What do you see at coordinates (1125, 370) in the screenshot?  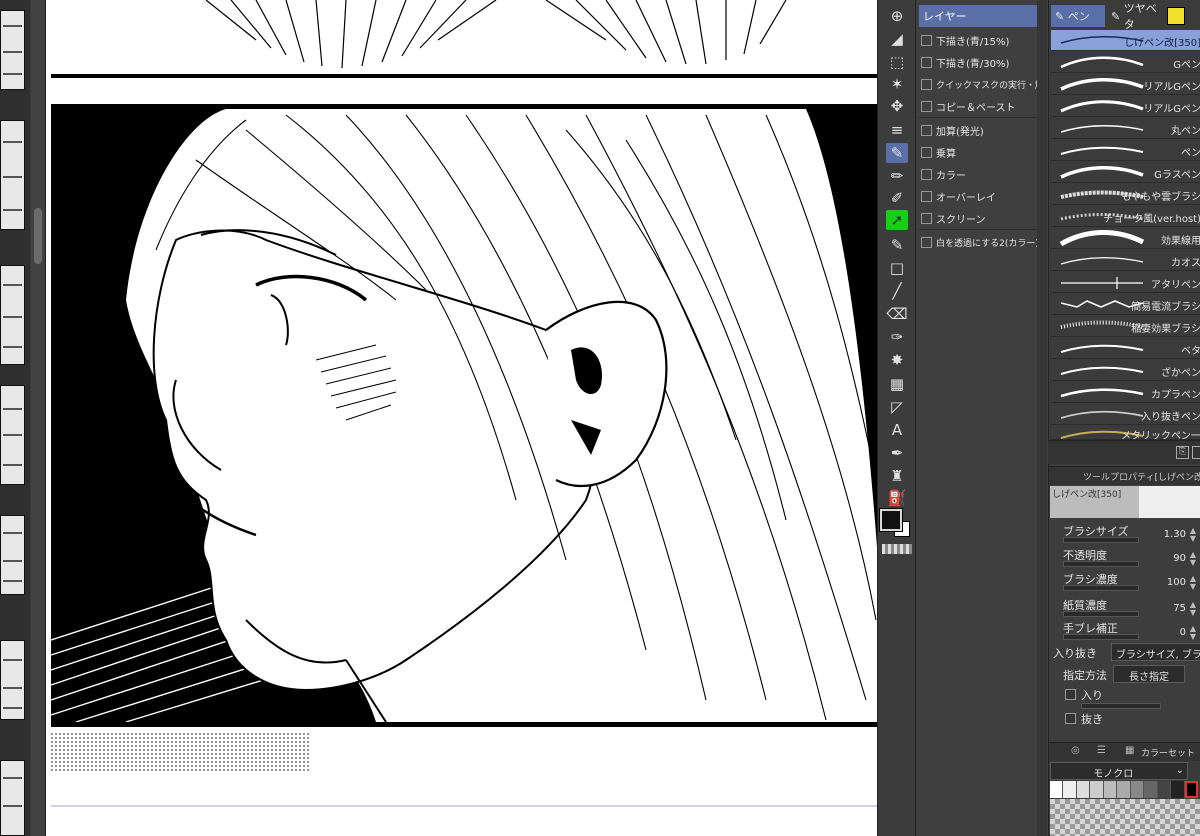 I see `brush-item: ざかペン` at bounding box center [1125, 370].